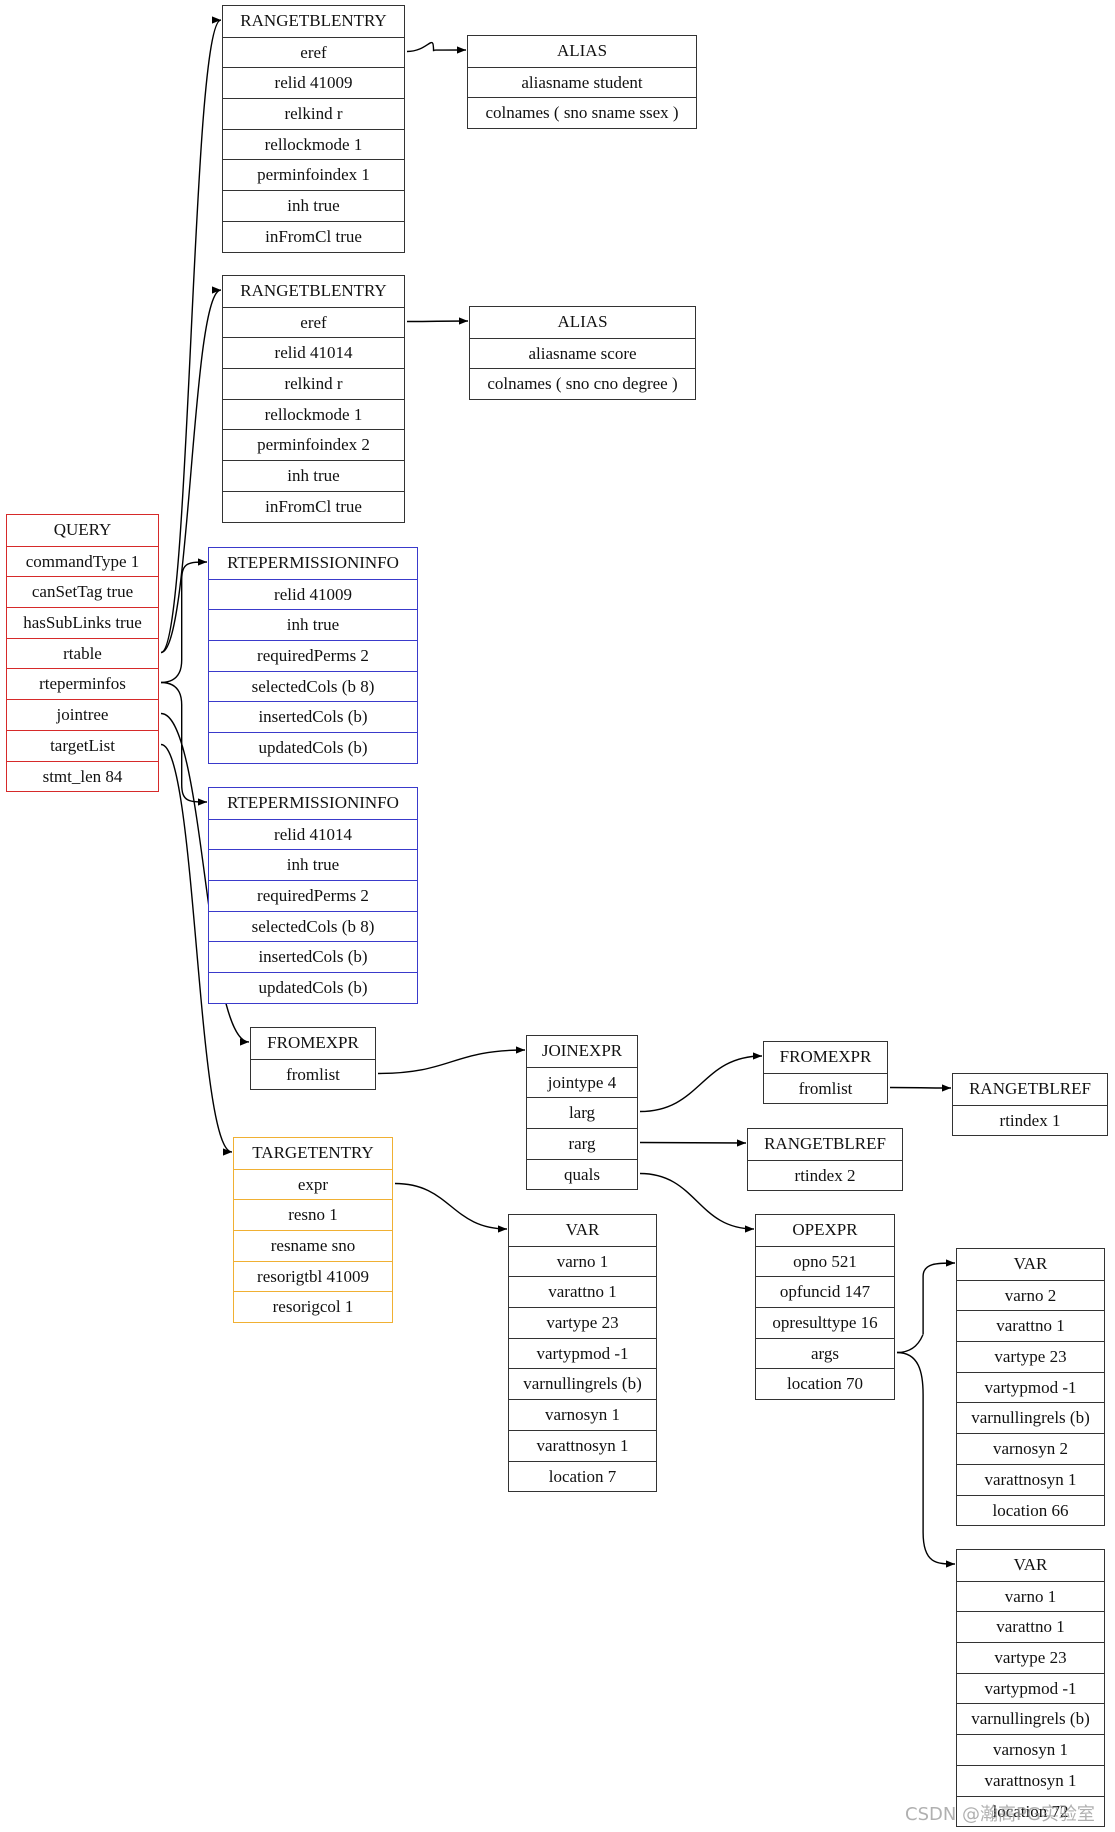 This screenshot has width=1115, height=1832. I want to click on node-field: rtable, so click(82, 653).